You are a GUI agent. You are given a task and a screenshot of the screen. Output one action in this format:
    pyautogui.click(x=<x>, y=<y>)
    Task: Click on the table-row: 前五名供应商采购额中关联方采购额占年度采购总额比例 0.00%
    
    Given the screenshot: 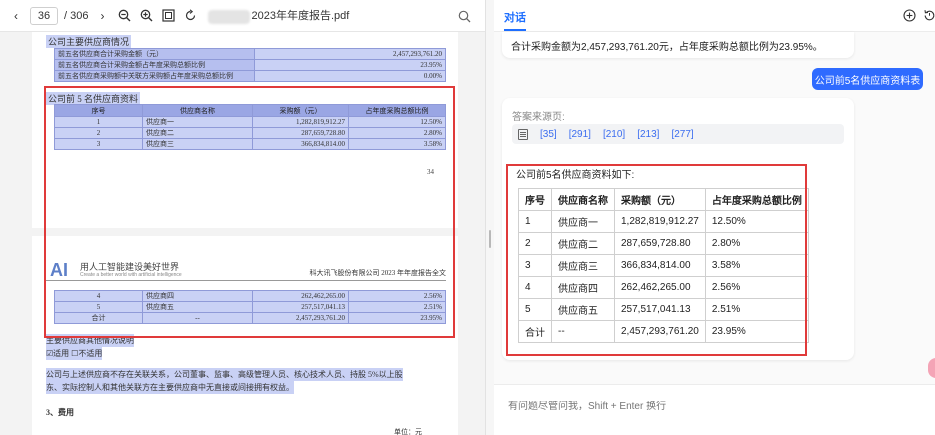 What is the action you would take?
    pyautogui.click(x=250, y=76)
    